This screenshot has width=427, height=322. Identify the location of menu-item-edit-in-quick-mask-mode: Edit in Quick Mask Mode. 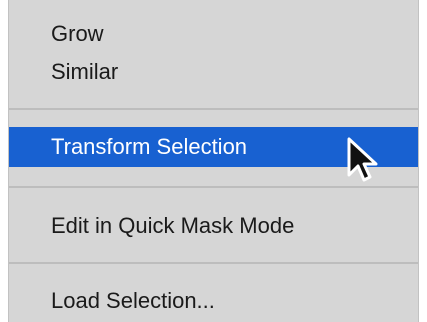
(213, 226).